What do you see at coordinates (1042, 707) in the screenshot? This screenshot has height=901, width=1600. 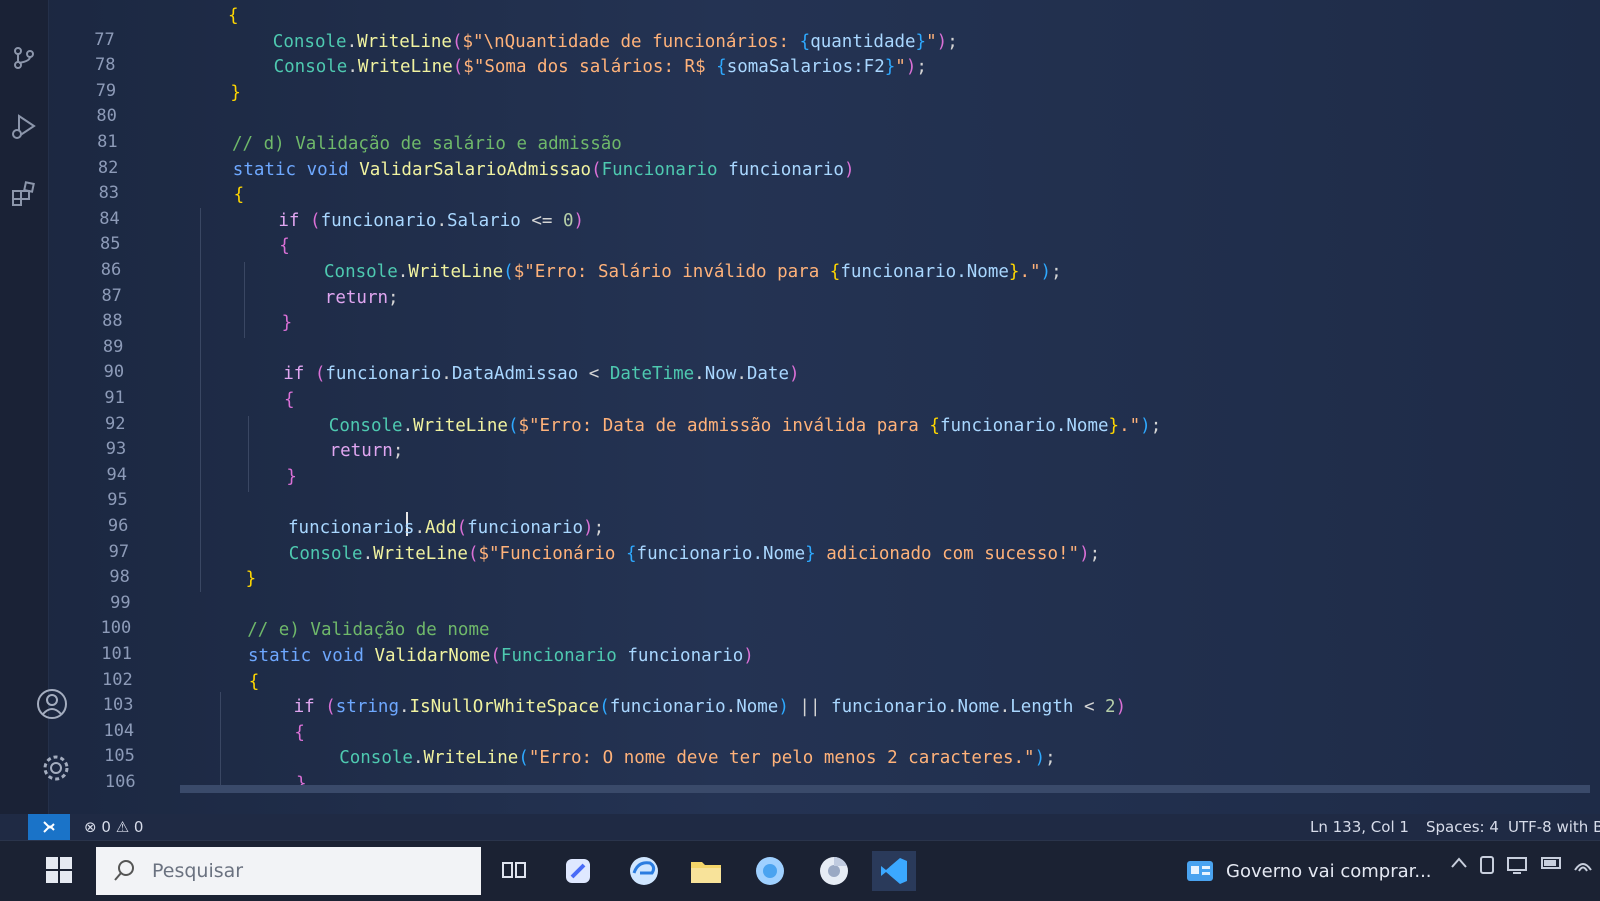 I see `code-token: Length` at bounding box center [1042, 707].